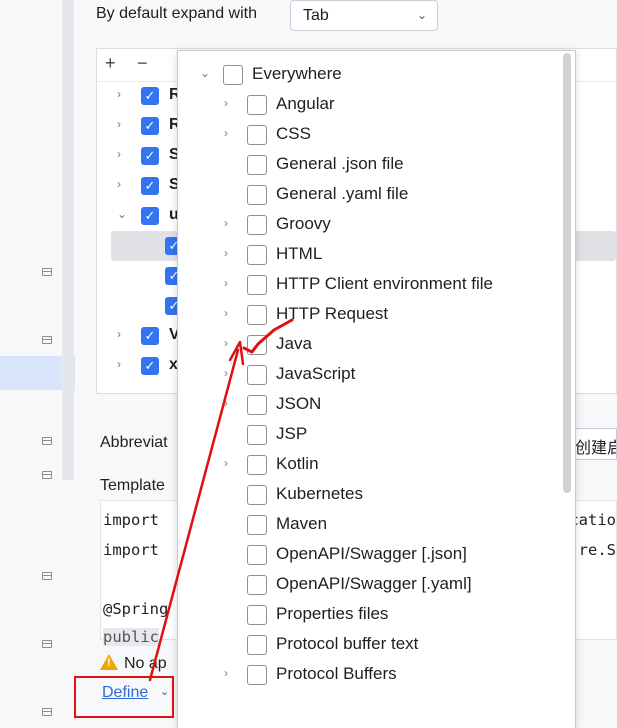 The height and width of the screenshot is (728, 617). Describe the element at coordinates (369, 165) in the screenshot. I see `context-item: General .json file` at that location.